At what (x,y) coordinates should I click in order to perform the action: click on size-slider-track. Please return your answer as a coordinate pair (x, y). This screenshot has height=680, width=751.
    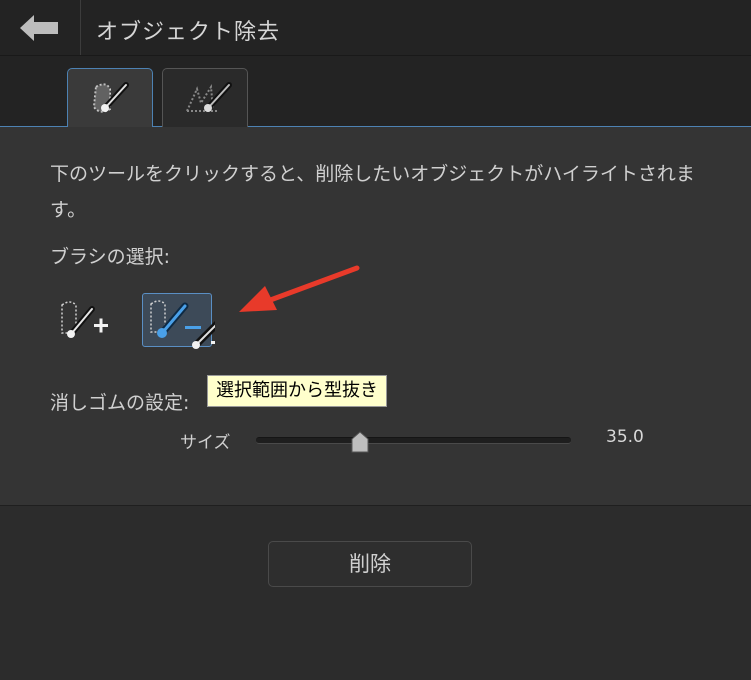
    Looking at the image, I should click on (413, 440).